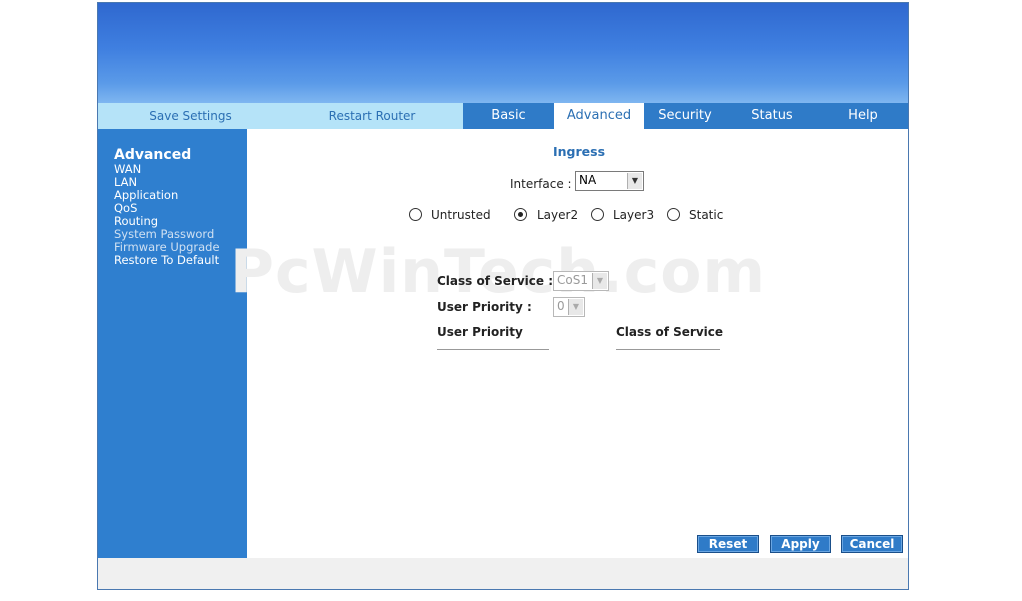 This screenshot has width=1022, height=601. Describe the element at coordinates (508, 116) in the screenshot. I see `tab-basic: Basic` at that location.